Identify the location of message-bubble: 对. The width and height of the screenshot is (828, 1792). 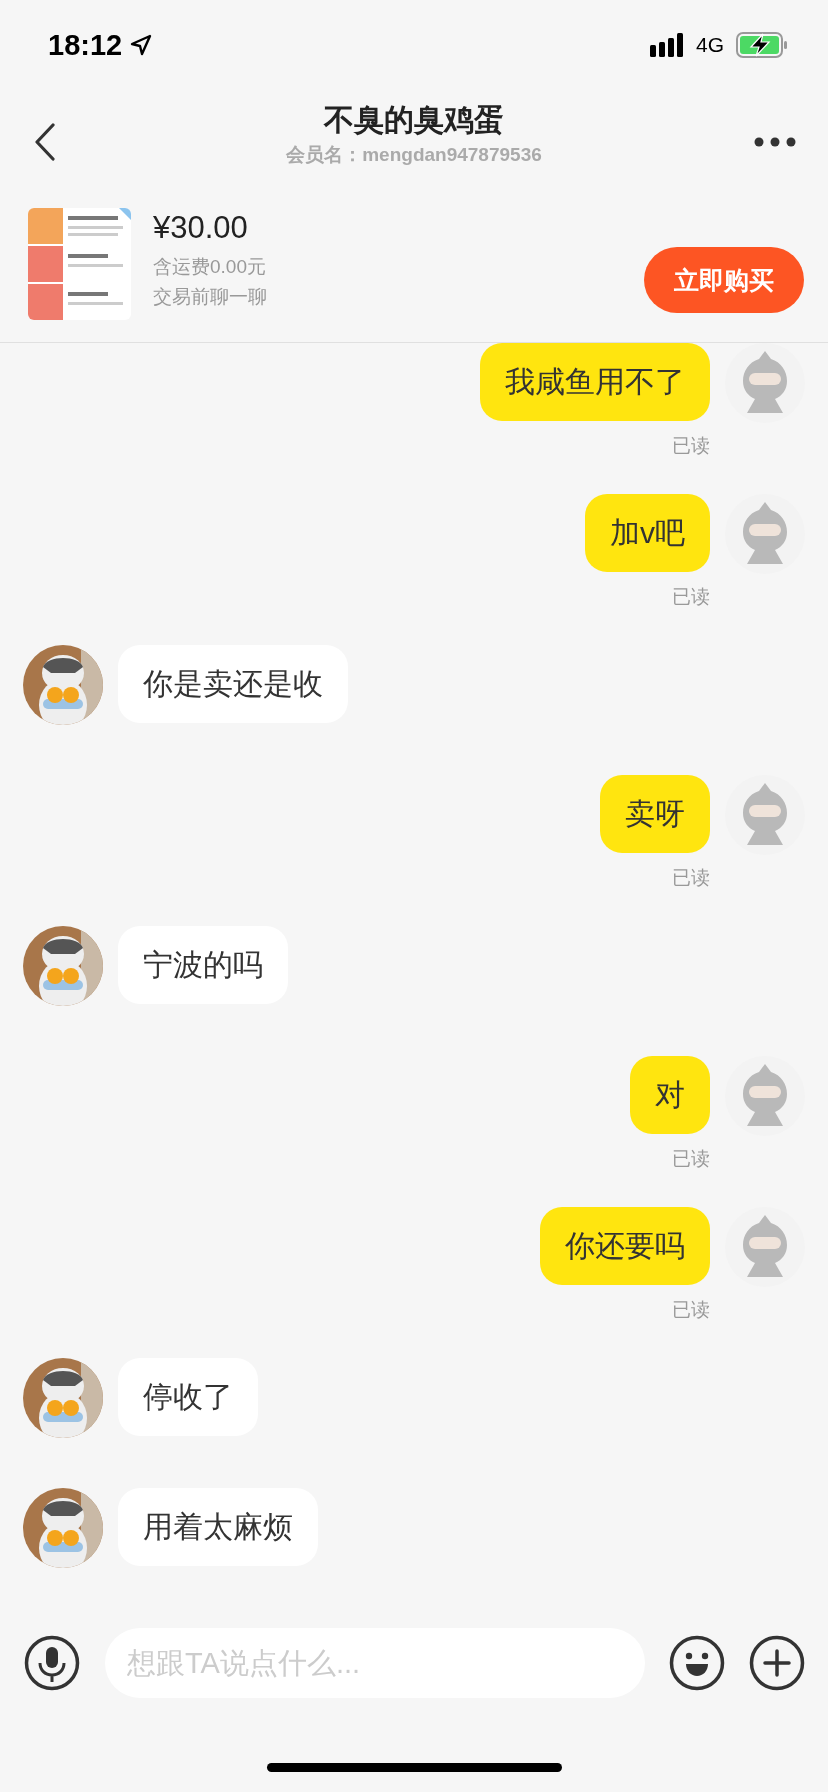
(670, 1095).